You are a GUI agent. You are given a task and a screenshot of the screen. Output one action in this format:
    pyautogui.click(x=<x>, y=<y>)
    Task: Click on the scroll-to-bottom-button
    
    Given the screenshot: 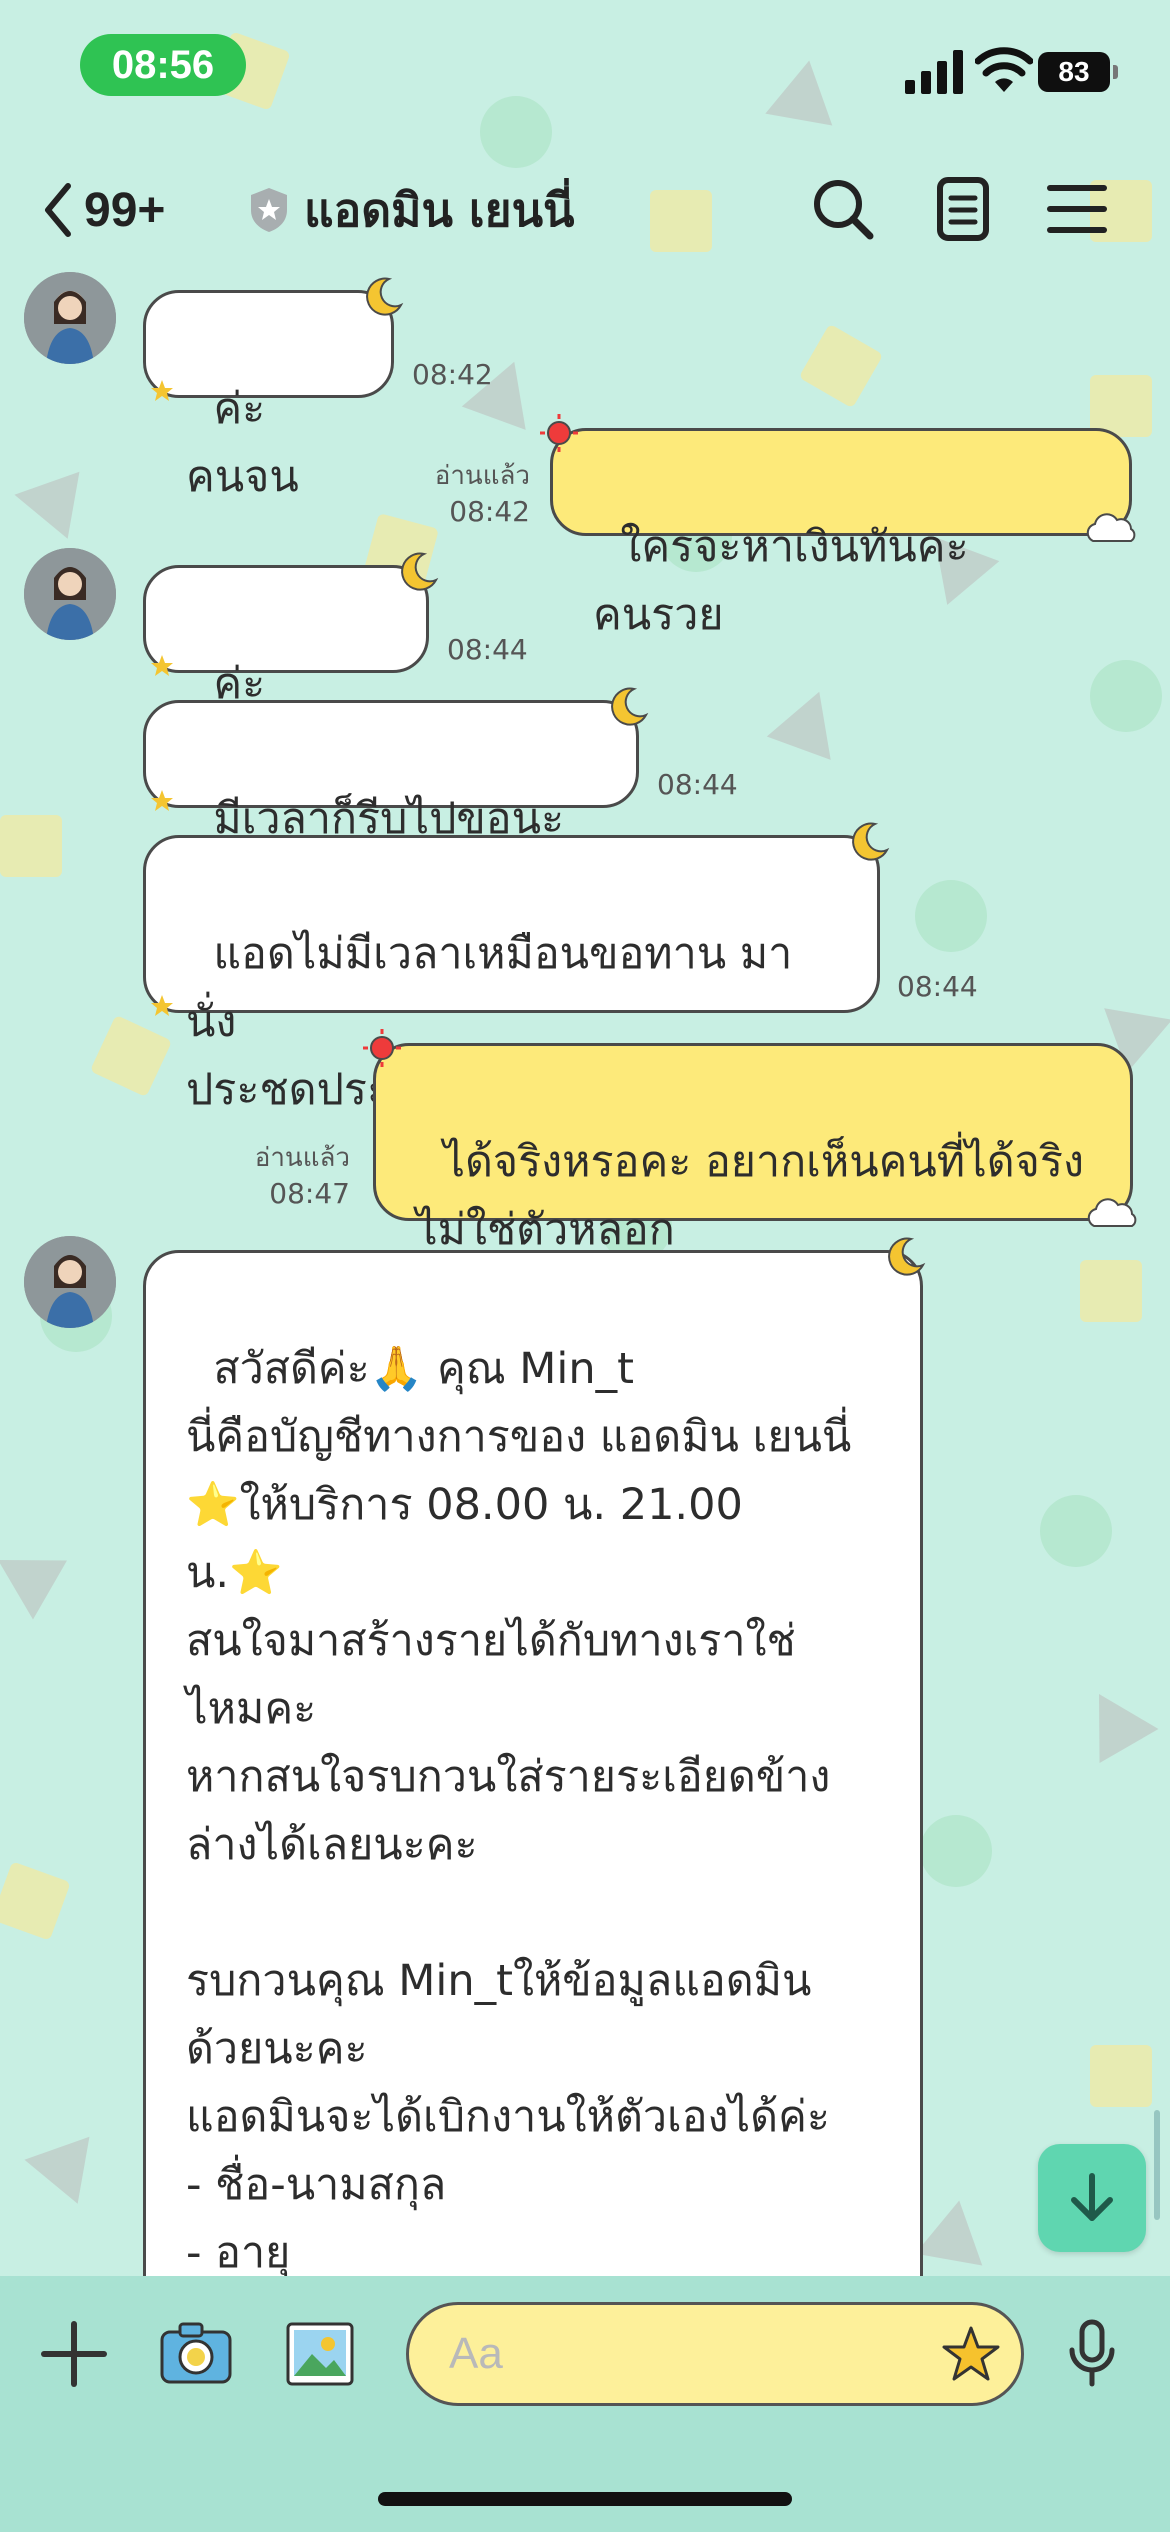 What is the action you would take?
    pyautogui.click(x=1092, y=2198)
    